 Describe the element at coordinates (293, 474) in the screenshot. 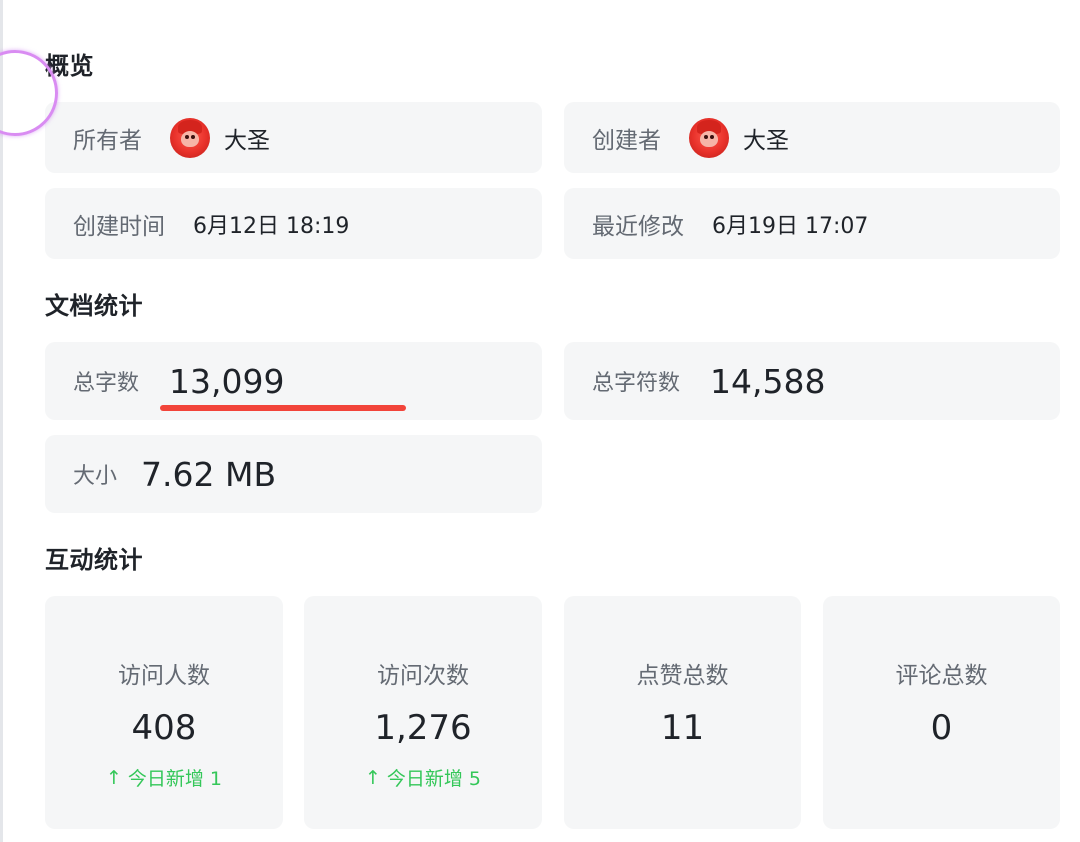

I see `size-card: 大小 7.62 MB` at that location.